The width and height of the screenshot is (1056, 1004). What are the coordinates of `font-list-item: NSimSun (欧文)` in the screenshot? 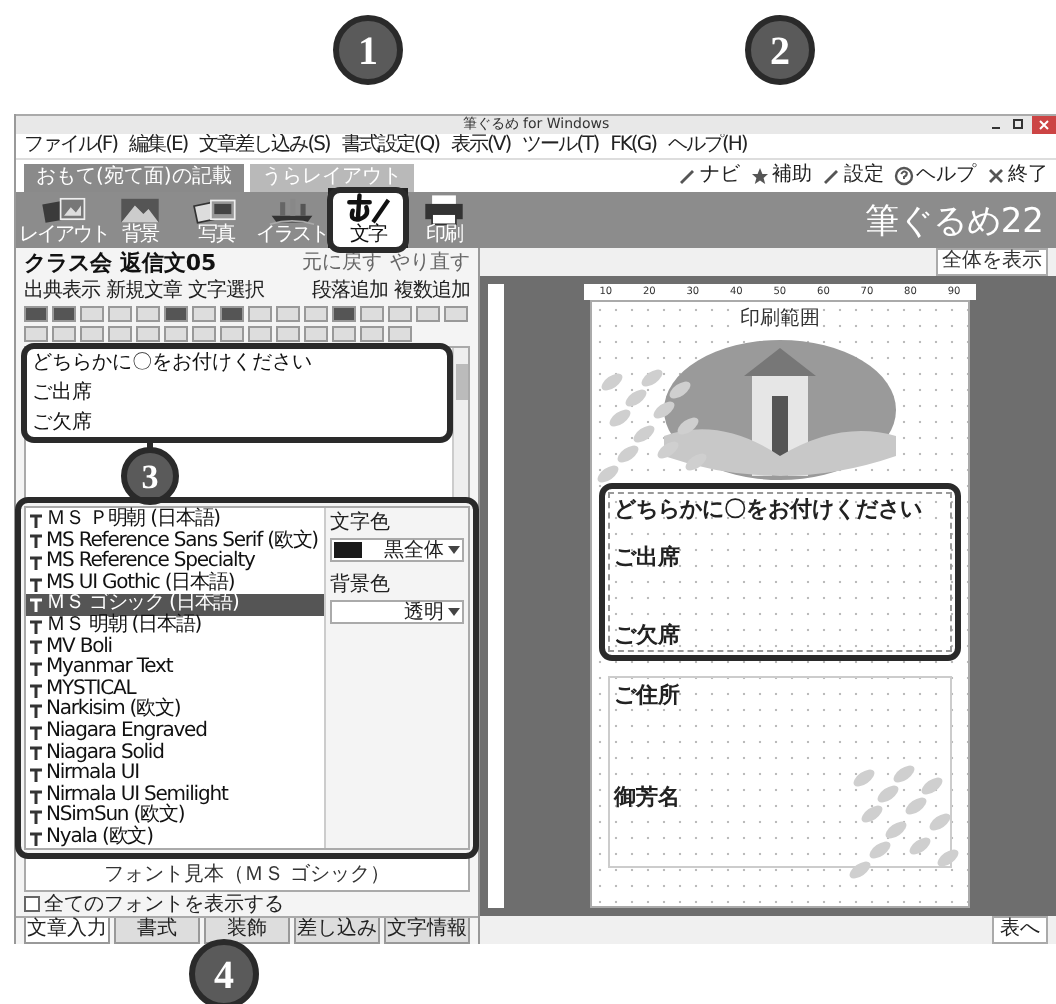 It's located at (175, 817).